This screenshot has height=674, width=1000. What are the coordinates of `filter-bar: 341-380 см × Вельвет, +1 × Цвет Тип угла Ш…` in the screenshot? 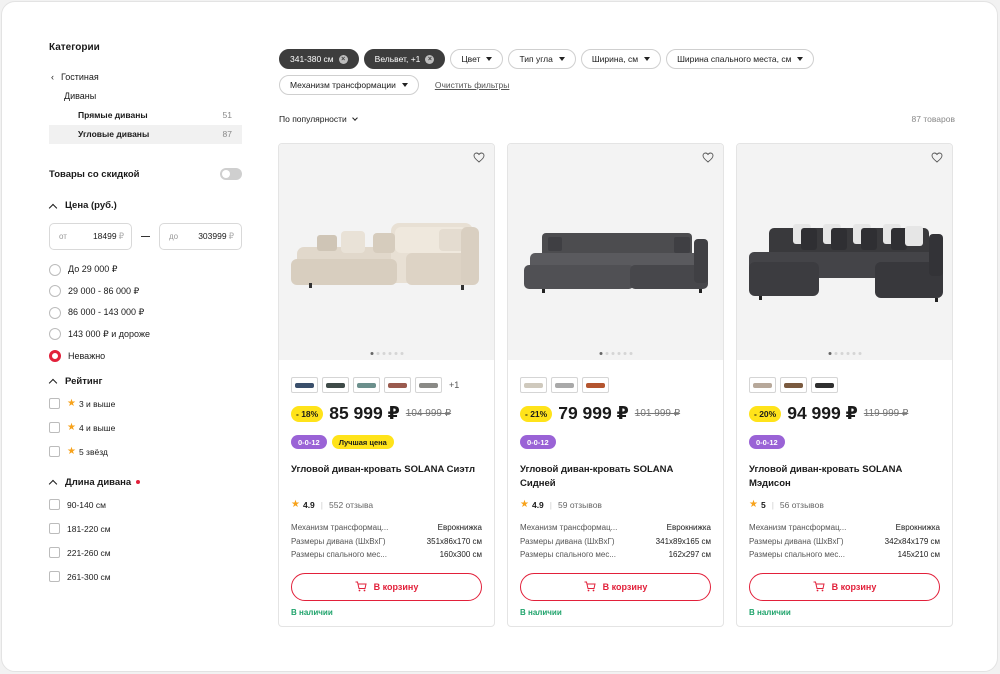 It's located at (619, 75).